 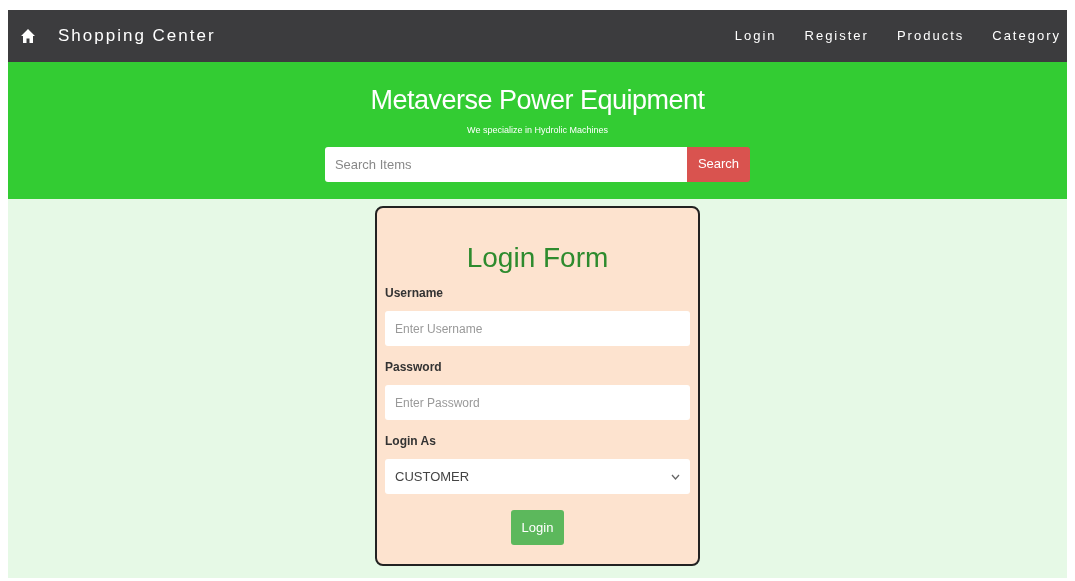 I want to click on password-field: Enter Password, so click(x=537, y=402).